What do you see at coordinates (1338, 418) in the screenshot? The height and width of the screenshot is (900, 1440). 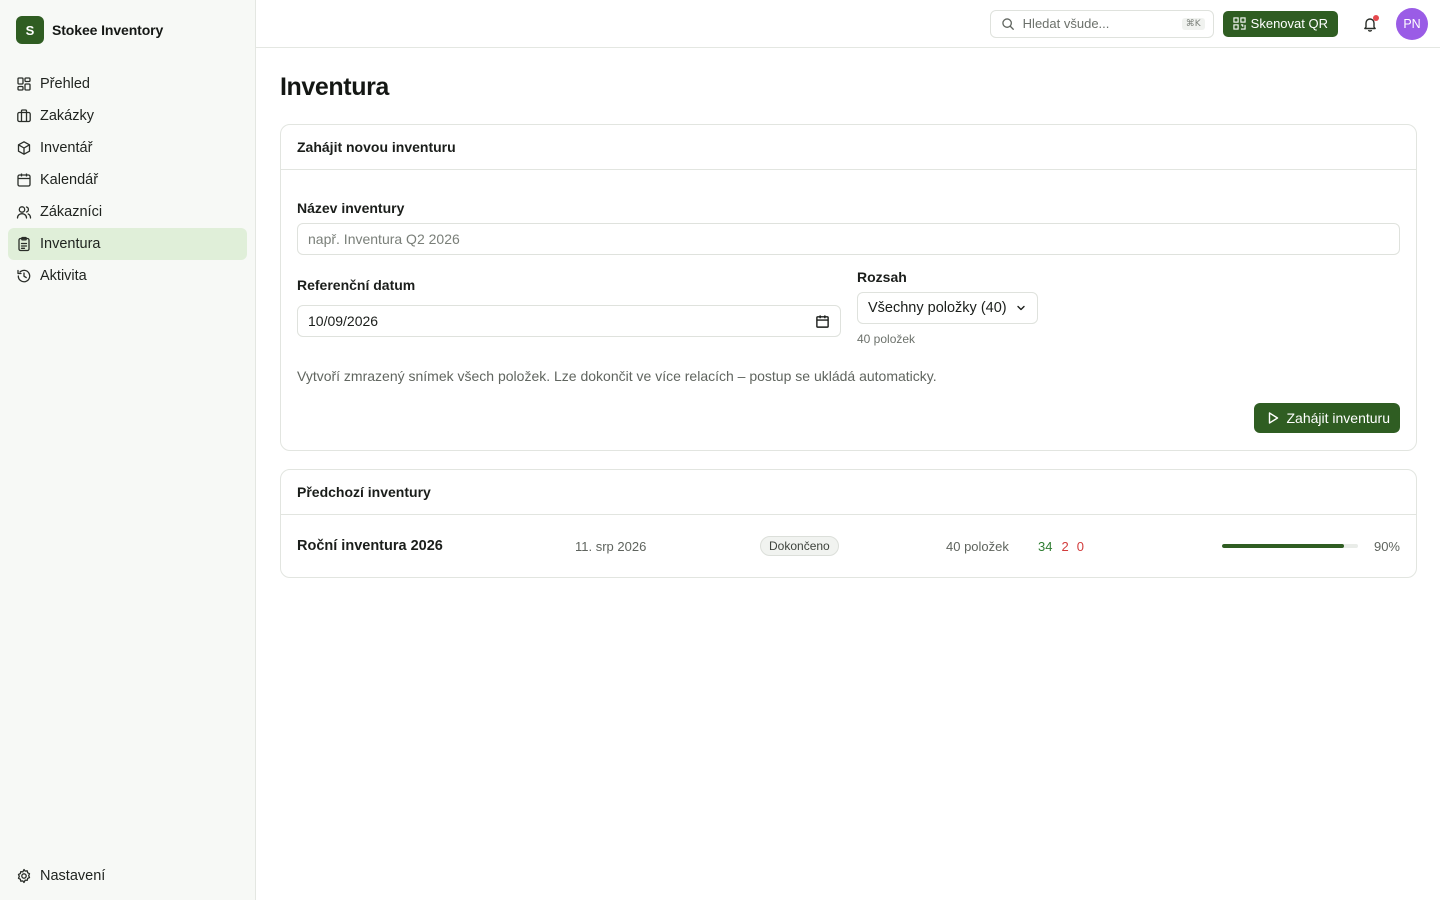 I see `start-inventory-label: Zahájit inventuru` at bounding box center [1338, 418].